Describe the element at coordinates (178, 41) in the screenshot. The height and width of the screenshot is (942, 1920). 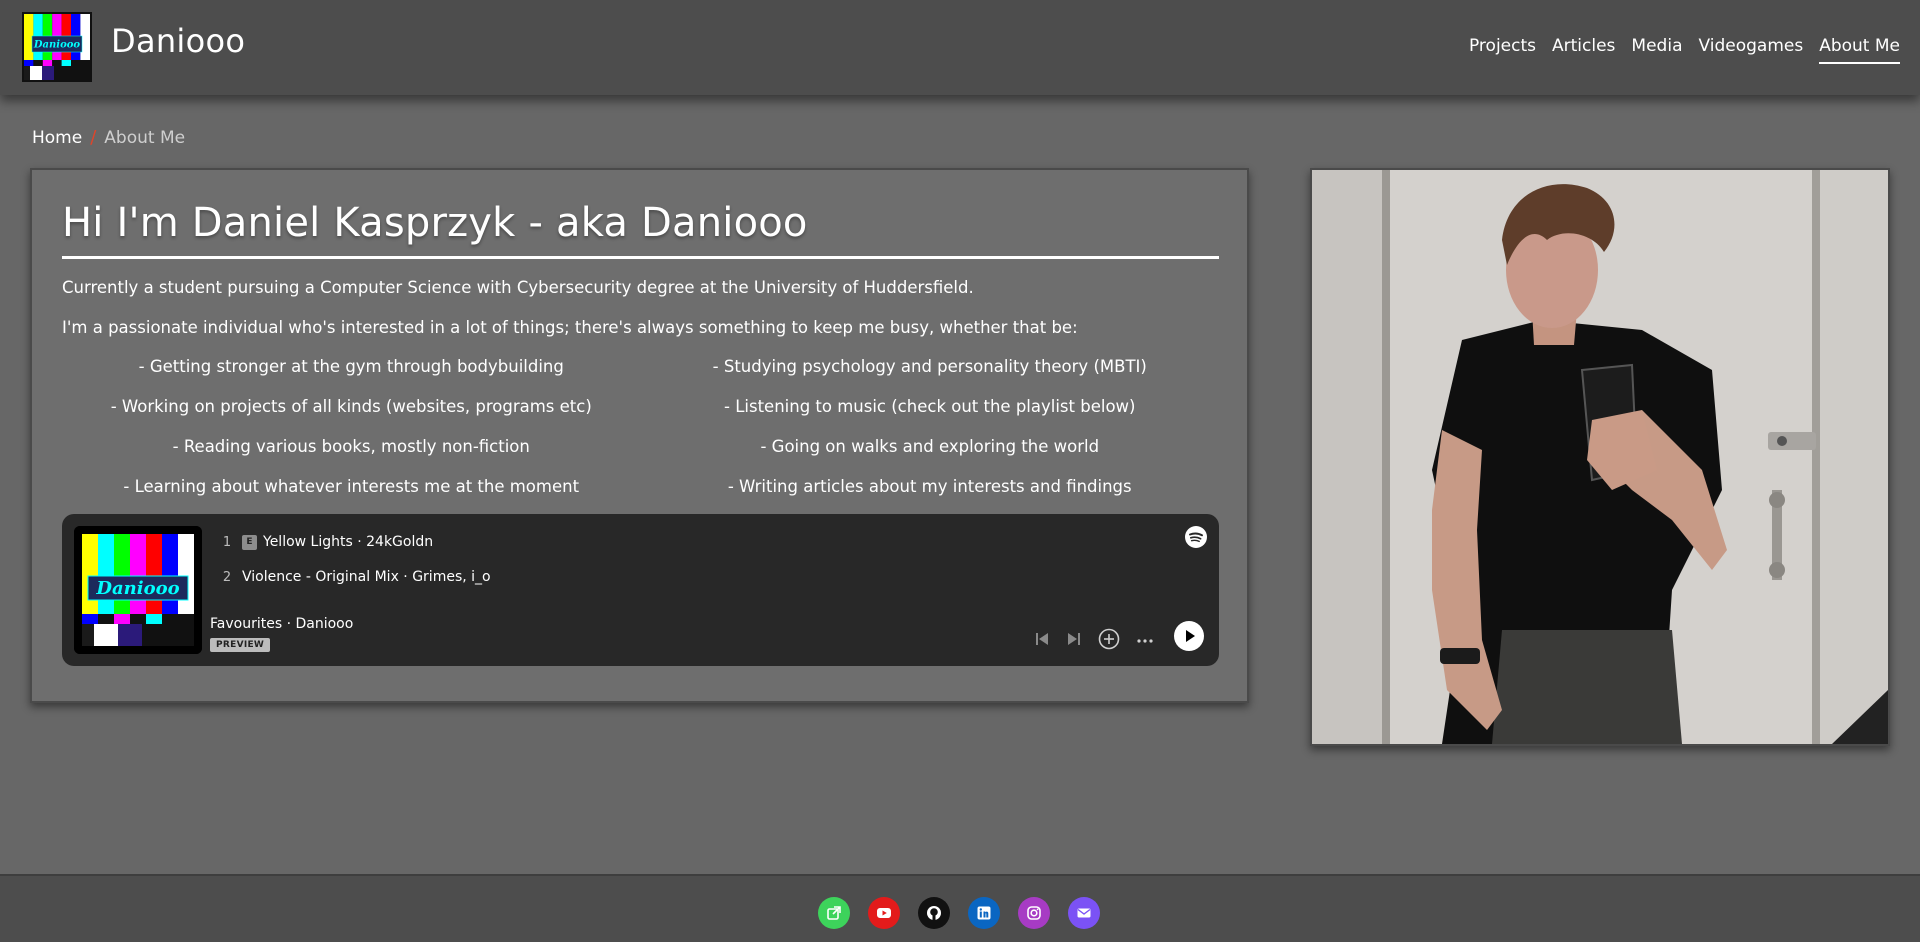
I see `site-title: Daniooo` at that location.